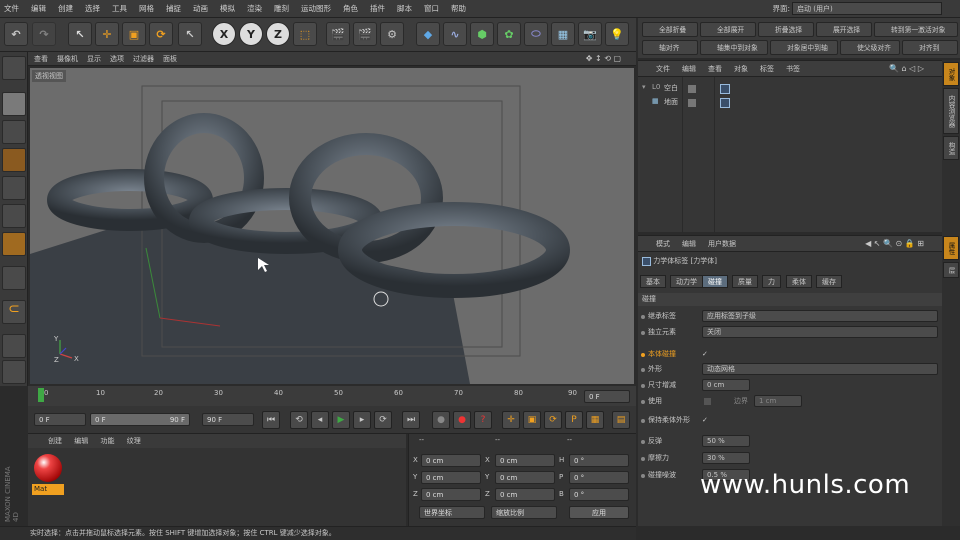 The image size is (960, 540). I want to click on y-axis-lock-icon: Y, so click(251, 34).